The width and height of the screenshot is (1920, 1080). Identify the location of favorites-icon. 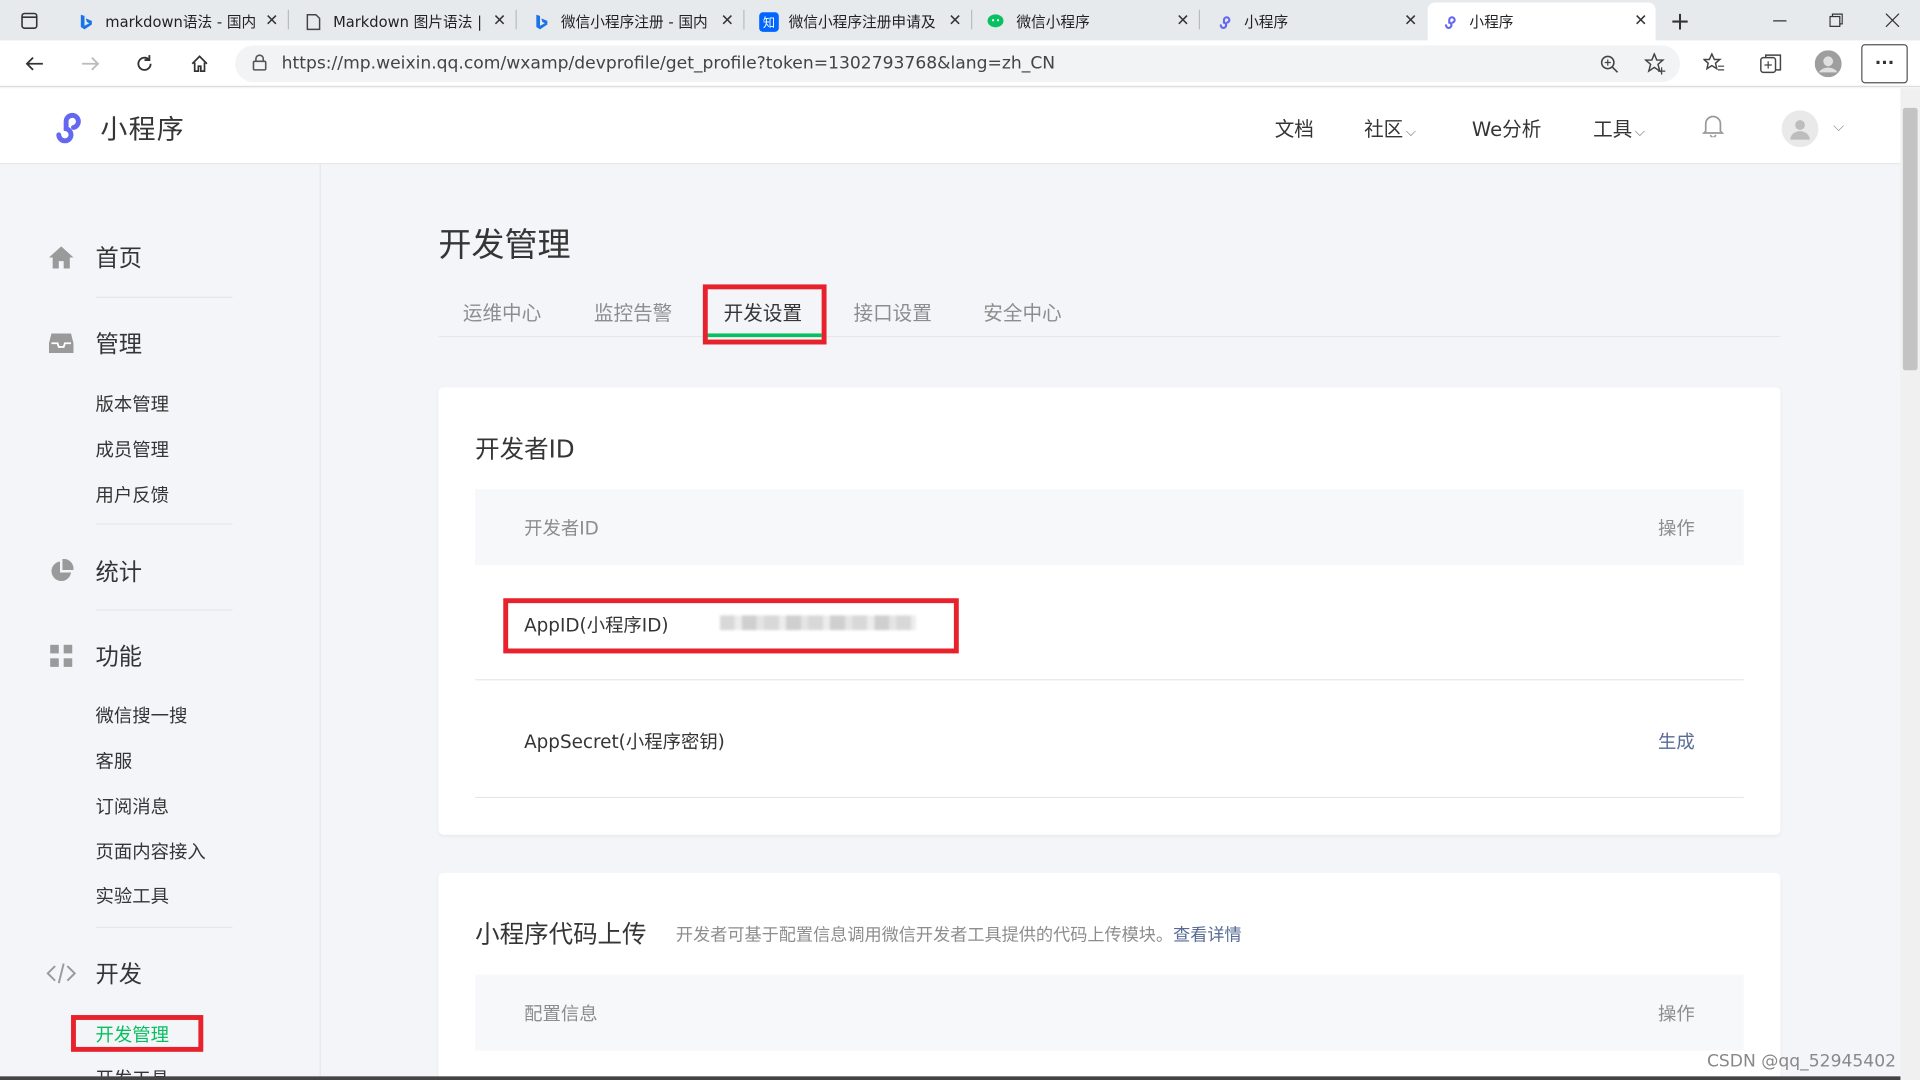
(1714, 63).